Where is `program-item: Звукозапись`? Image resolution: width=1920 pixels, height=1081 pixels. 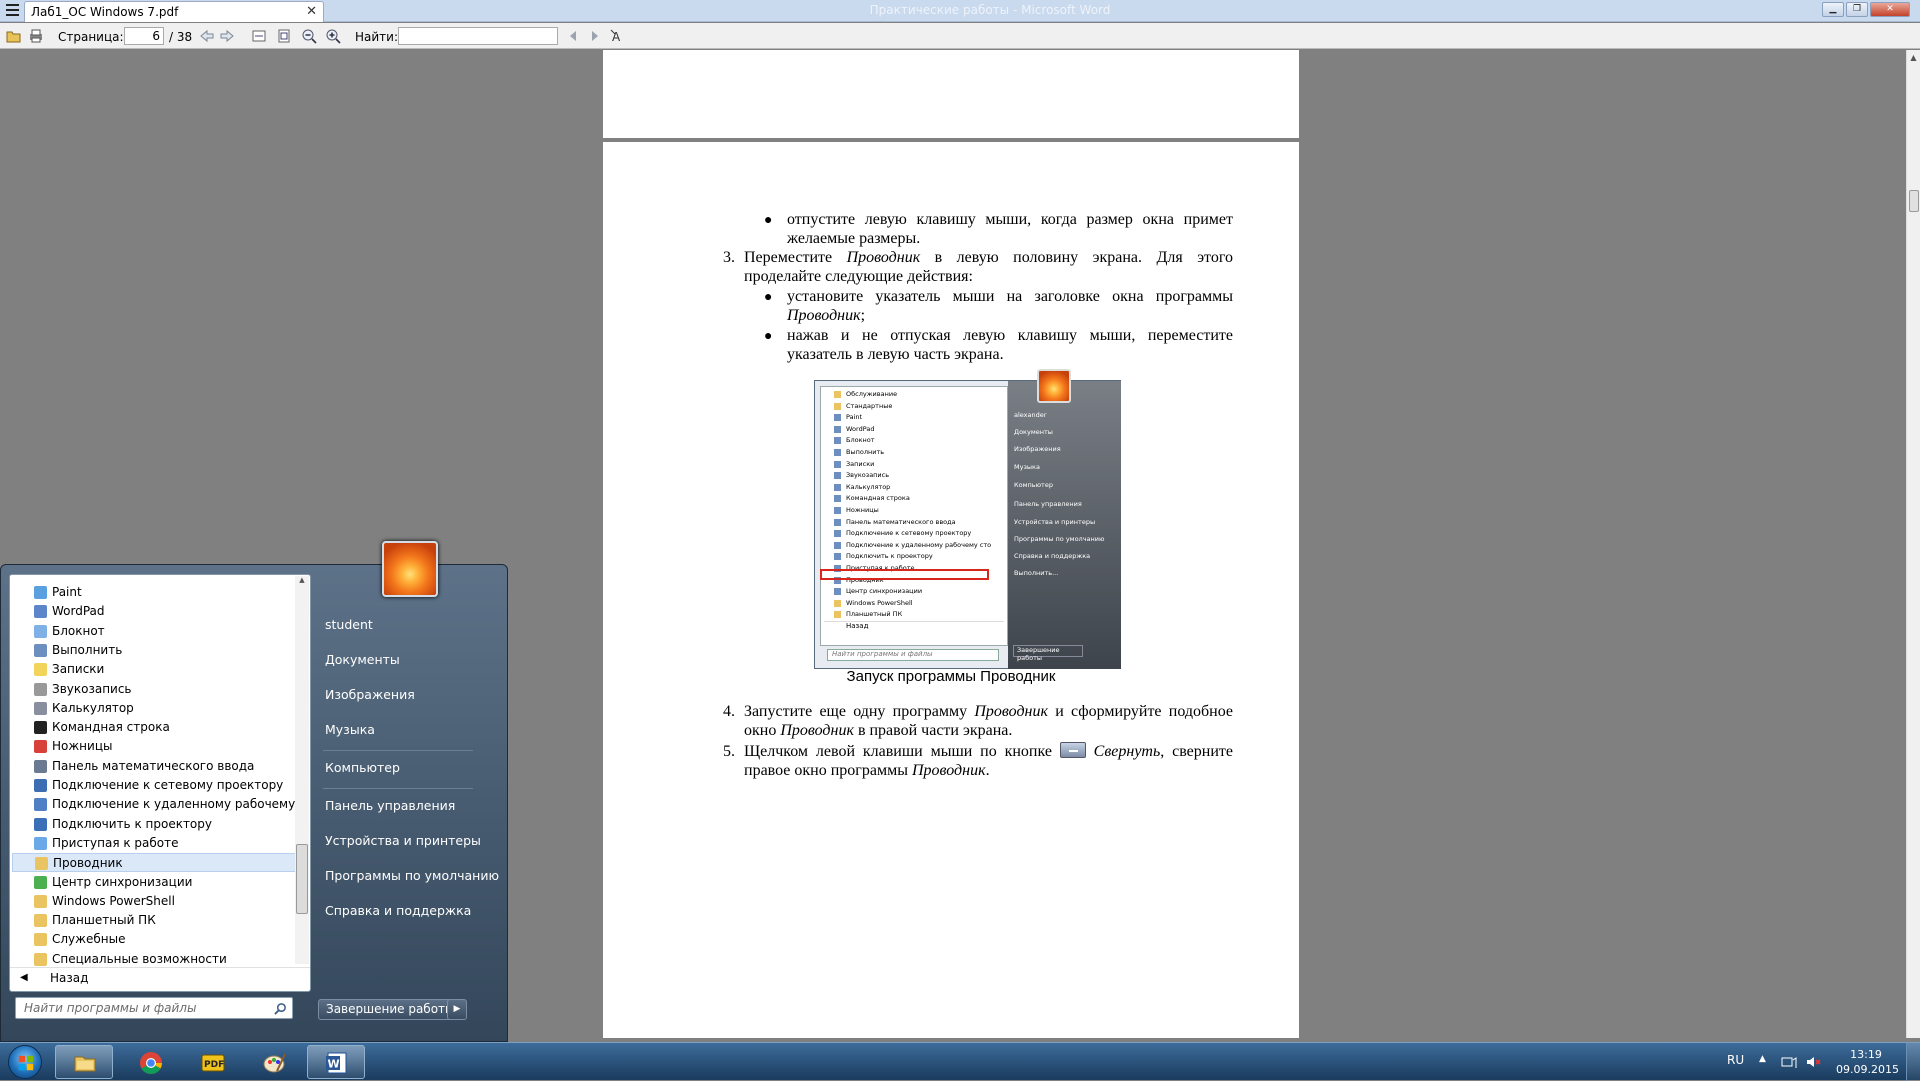
program-item: Звукозапись is located at coordinates (154, 689).